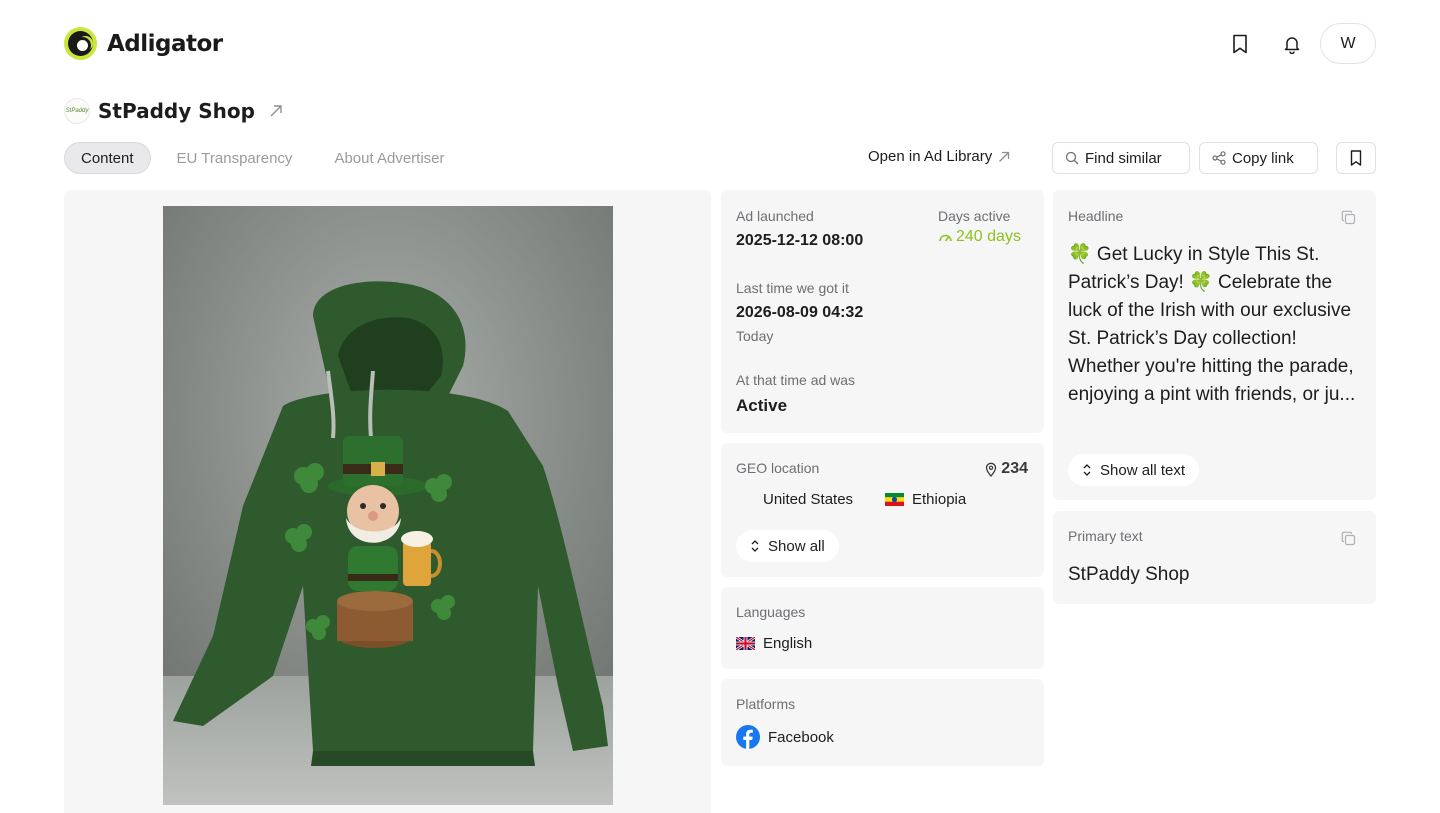 The image size is (1440, 813). Describe the element at coordinates (766, 704) in the screenshot. I see `platforms-label: Platforms` at that location.